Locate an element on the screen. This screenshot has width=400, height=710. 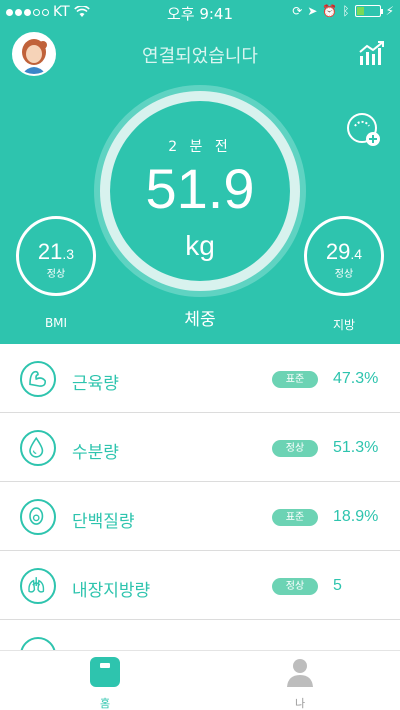
bmi-ring: 21.3 정상 is located at coordinates (56, 256).